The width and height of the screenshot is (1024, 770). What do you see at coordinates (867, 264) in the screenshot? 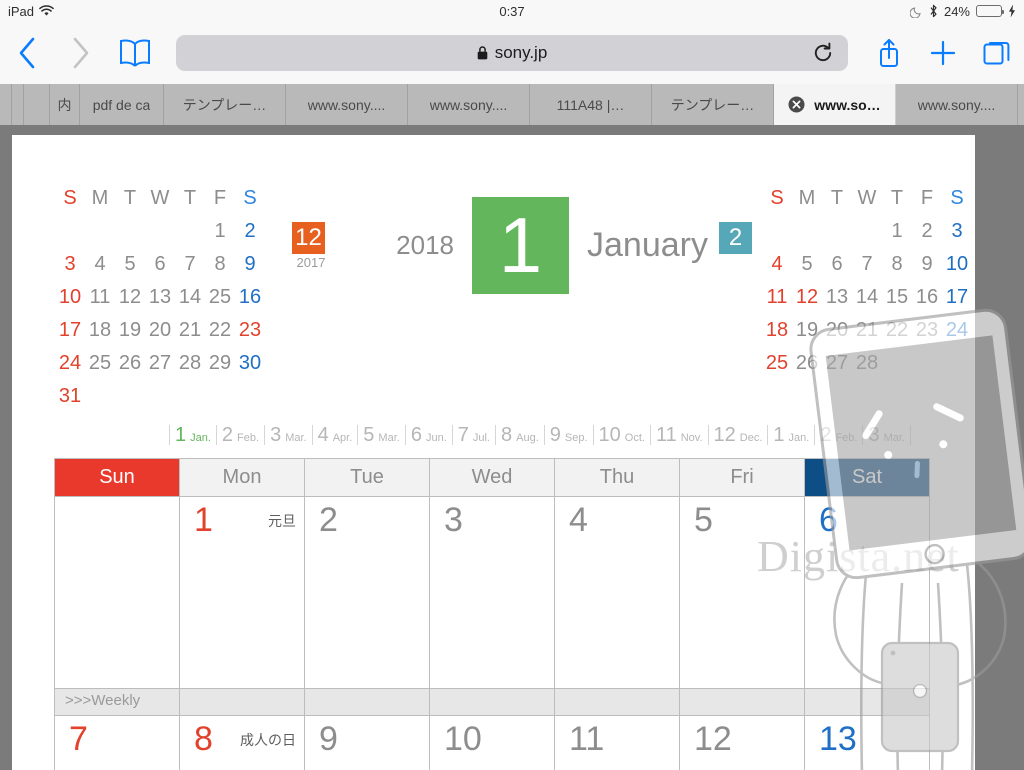
I see `mini-calendar-day: 7` at bounding box center [867, 264].